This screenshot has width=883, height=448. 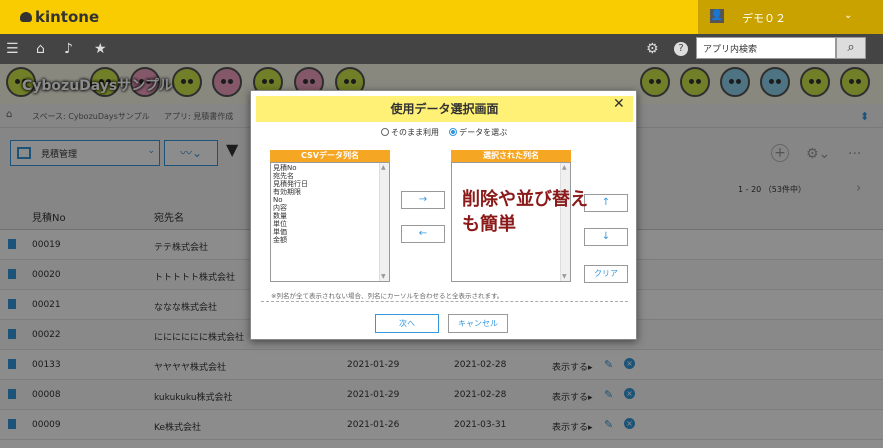 What do you see at coordinates (423, 234) in the screenshot?
I see `move-left-button: ←` at bounding box center [423, 234].